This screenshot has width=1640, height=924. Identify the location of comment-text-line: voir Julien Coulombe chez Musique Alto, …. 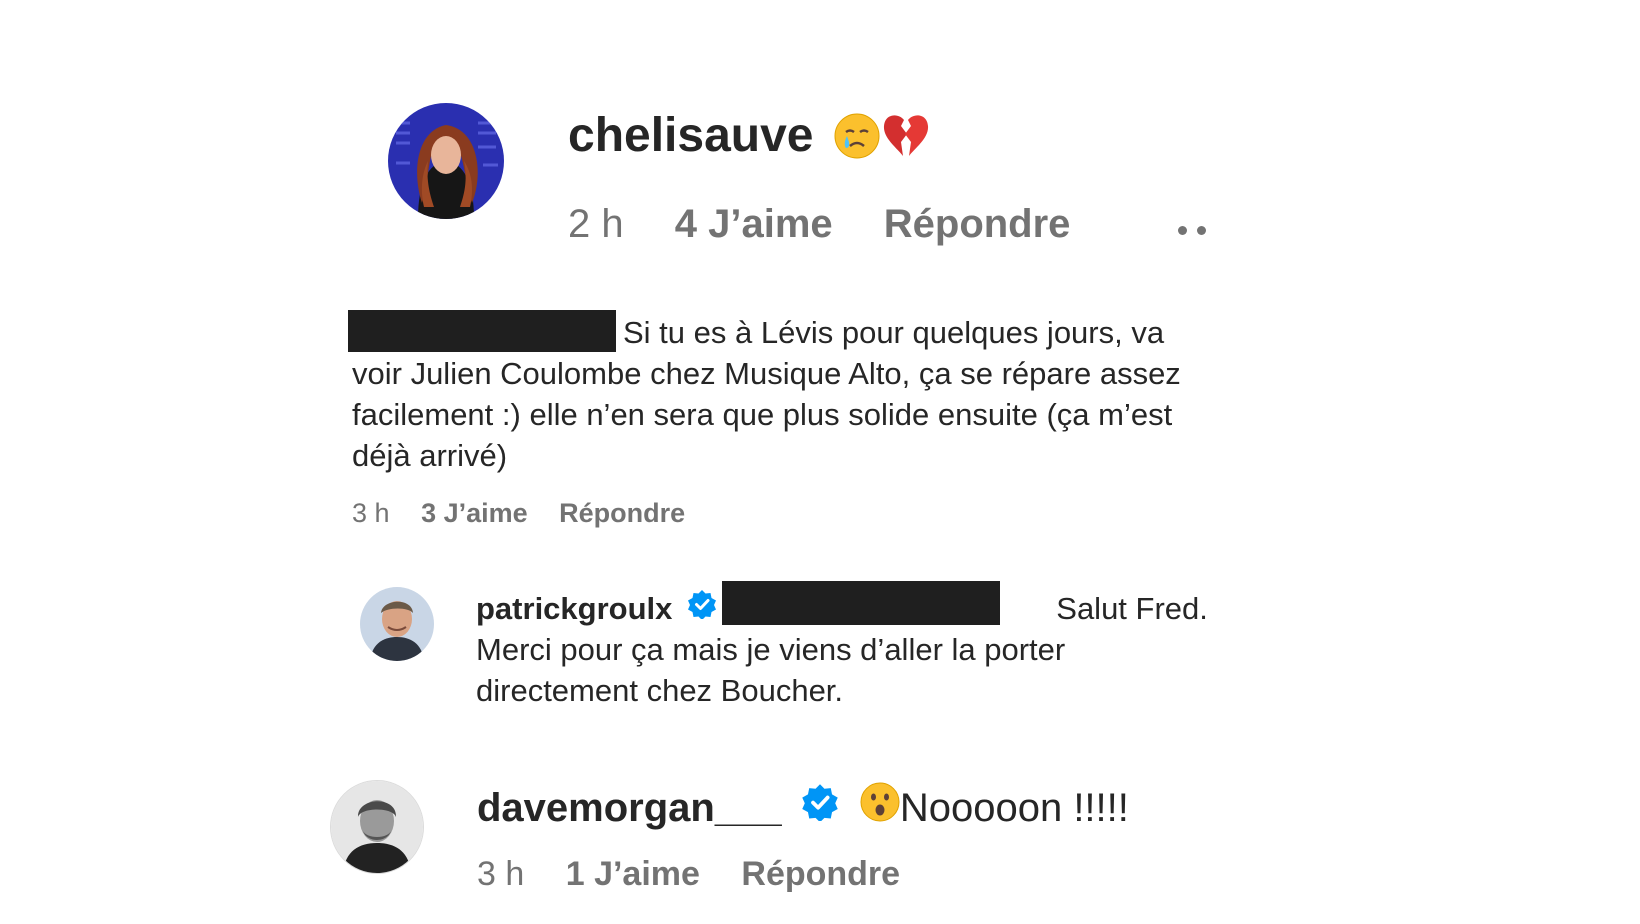
(766, 373).